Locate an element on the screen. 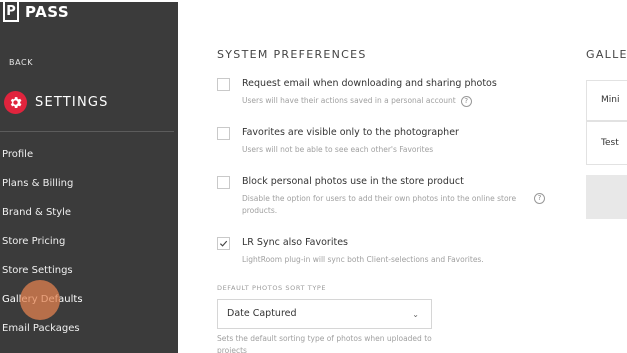 The height and width of the screenshot is (353, 627). gallery-card-label: Mini is located at coordinates (610, 100).